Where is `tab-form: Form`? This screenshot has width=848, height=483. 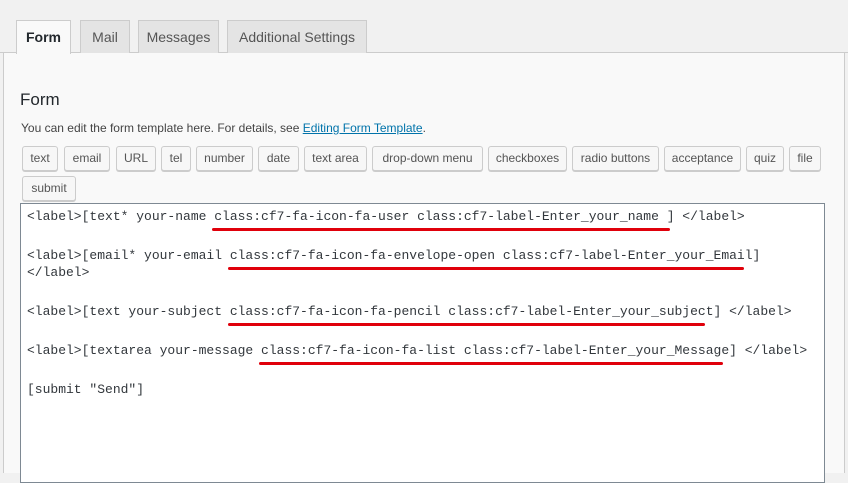 tab-form: Form is located at coordinates (43, 37).